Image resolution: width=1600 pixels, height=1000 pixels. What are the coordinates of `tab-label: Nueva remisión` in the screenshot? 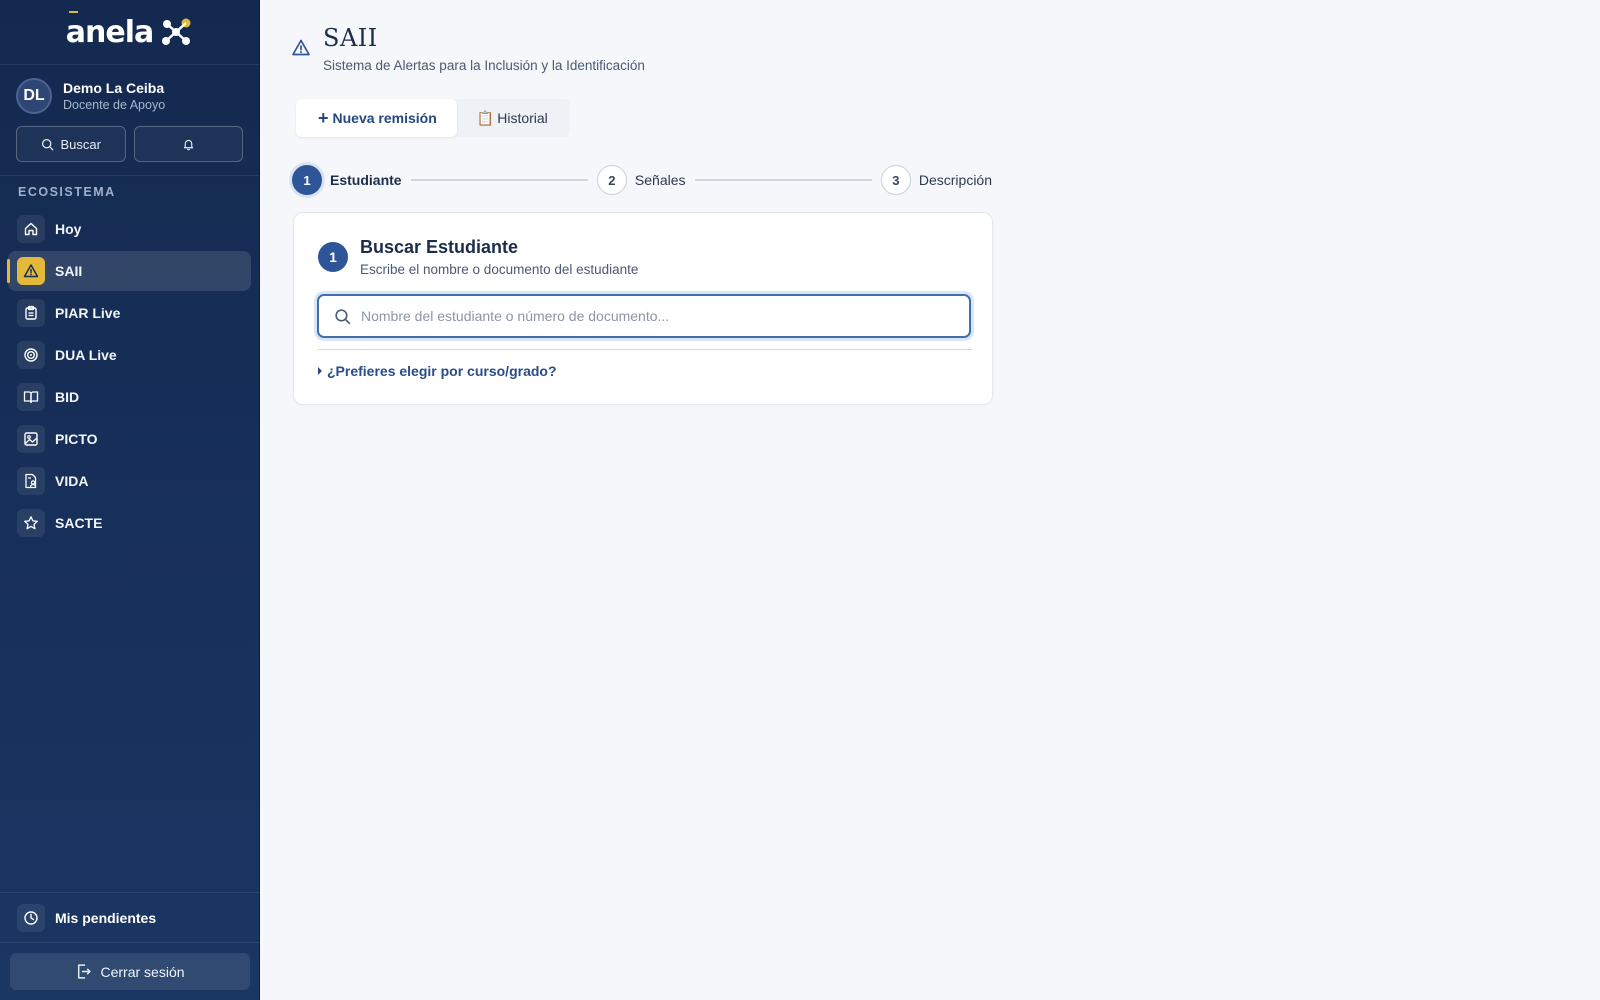 It's located at (384, 118).